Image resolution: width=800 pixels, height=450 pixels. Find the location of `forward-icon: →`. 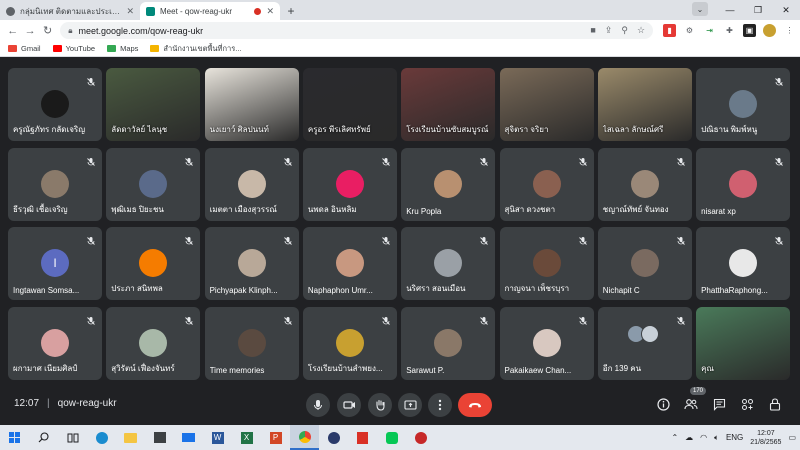

forward-icon: → is located at coordinates (29, 31).